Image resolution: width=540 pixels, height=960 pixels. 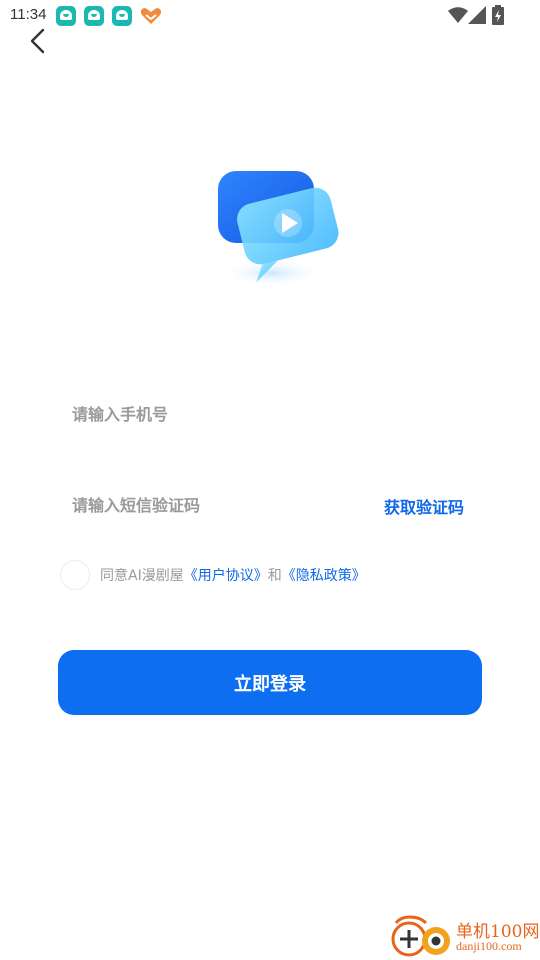 What do you see at coordinates (212, 505) in the screenshot?
I see `sms-code-input` at bounding box center [212, 505].